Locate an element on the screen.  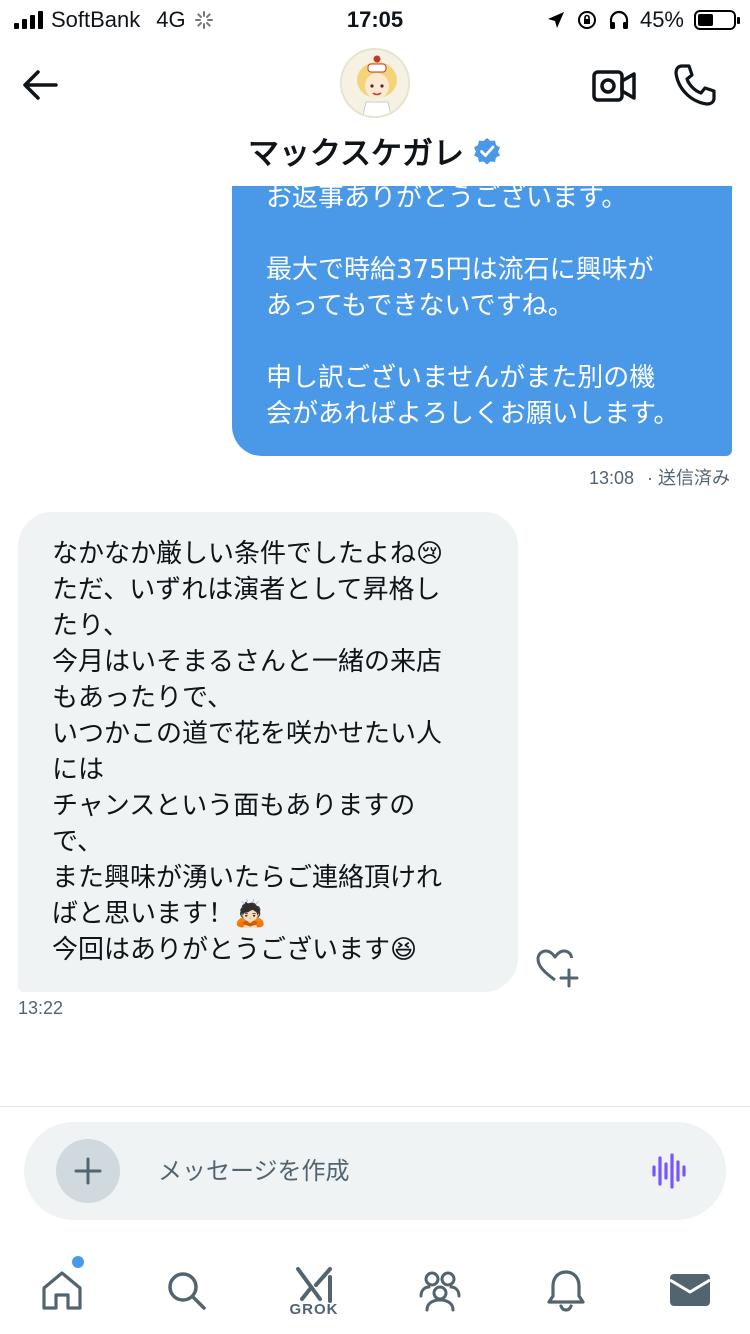
outgoing-status: · 送信済み is located at coordinates (688, 478).